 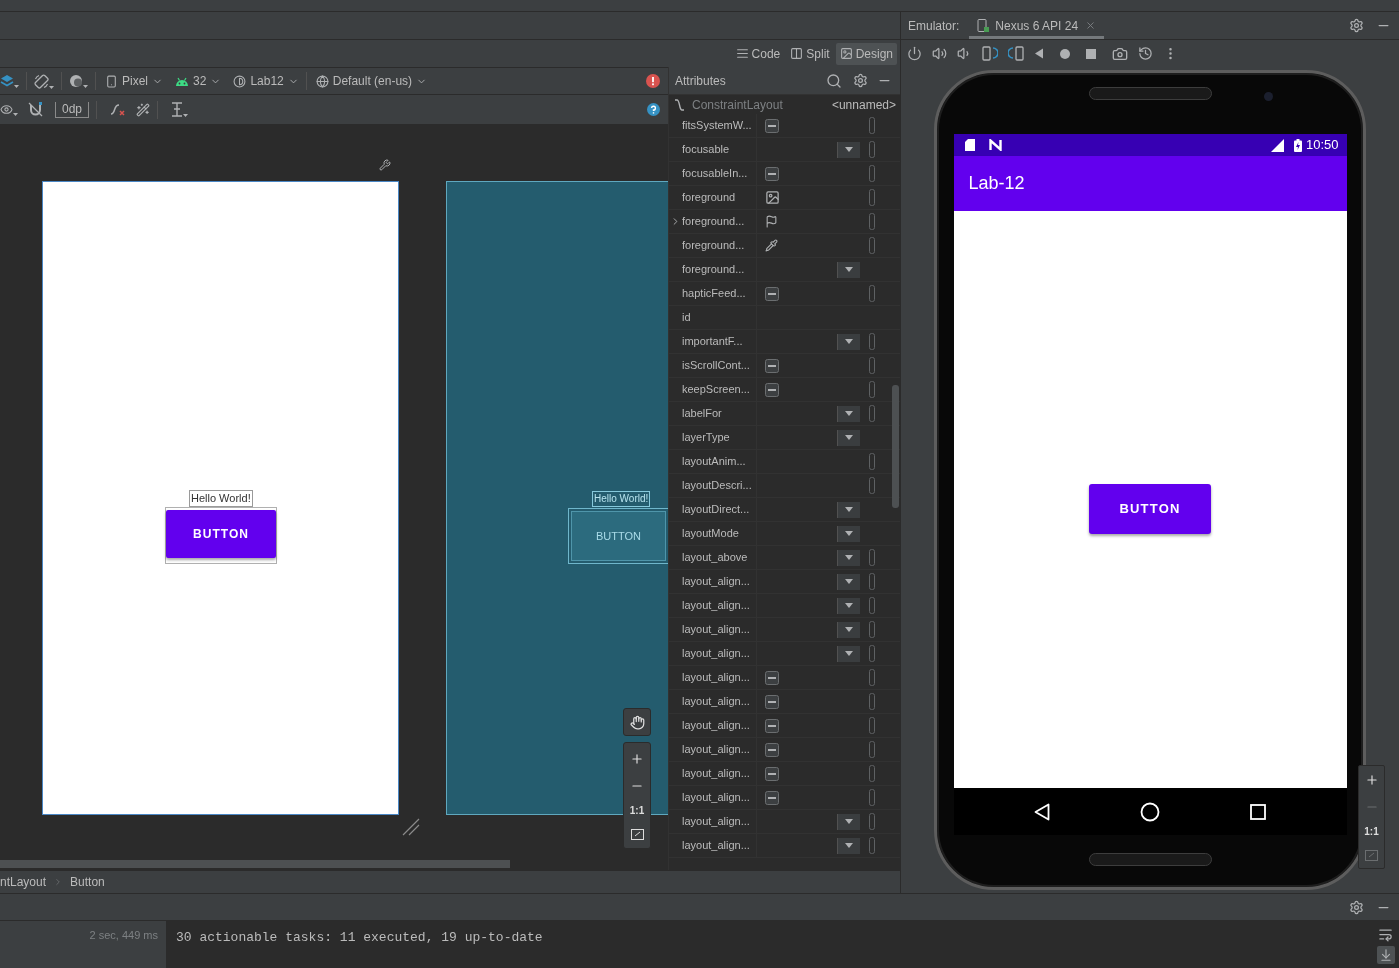 What do you see at coordinates (1016, 53) in the screenshot?
I see `rotate-right-icon` at bounding box center [1016, 53].